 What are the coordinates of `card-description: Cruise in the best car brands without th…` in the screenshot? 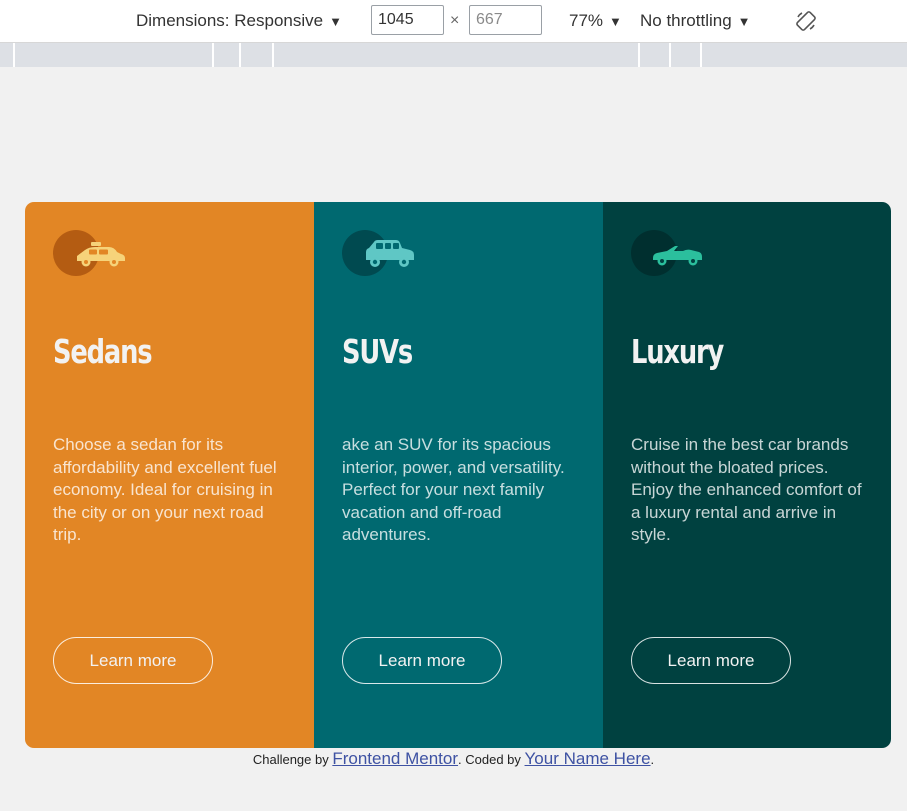 It's located at (746, 489).